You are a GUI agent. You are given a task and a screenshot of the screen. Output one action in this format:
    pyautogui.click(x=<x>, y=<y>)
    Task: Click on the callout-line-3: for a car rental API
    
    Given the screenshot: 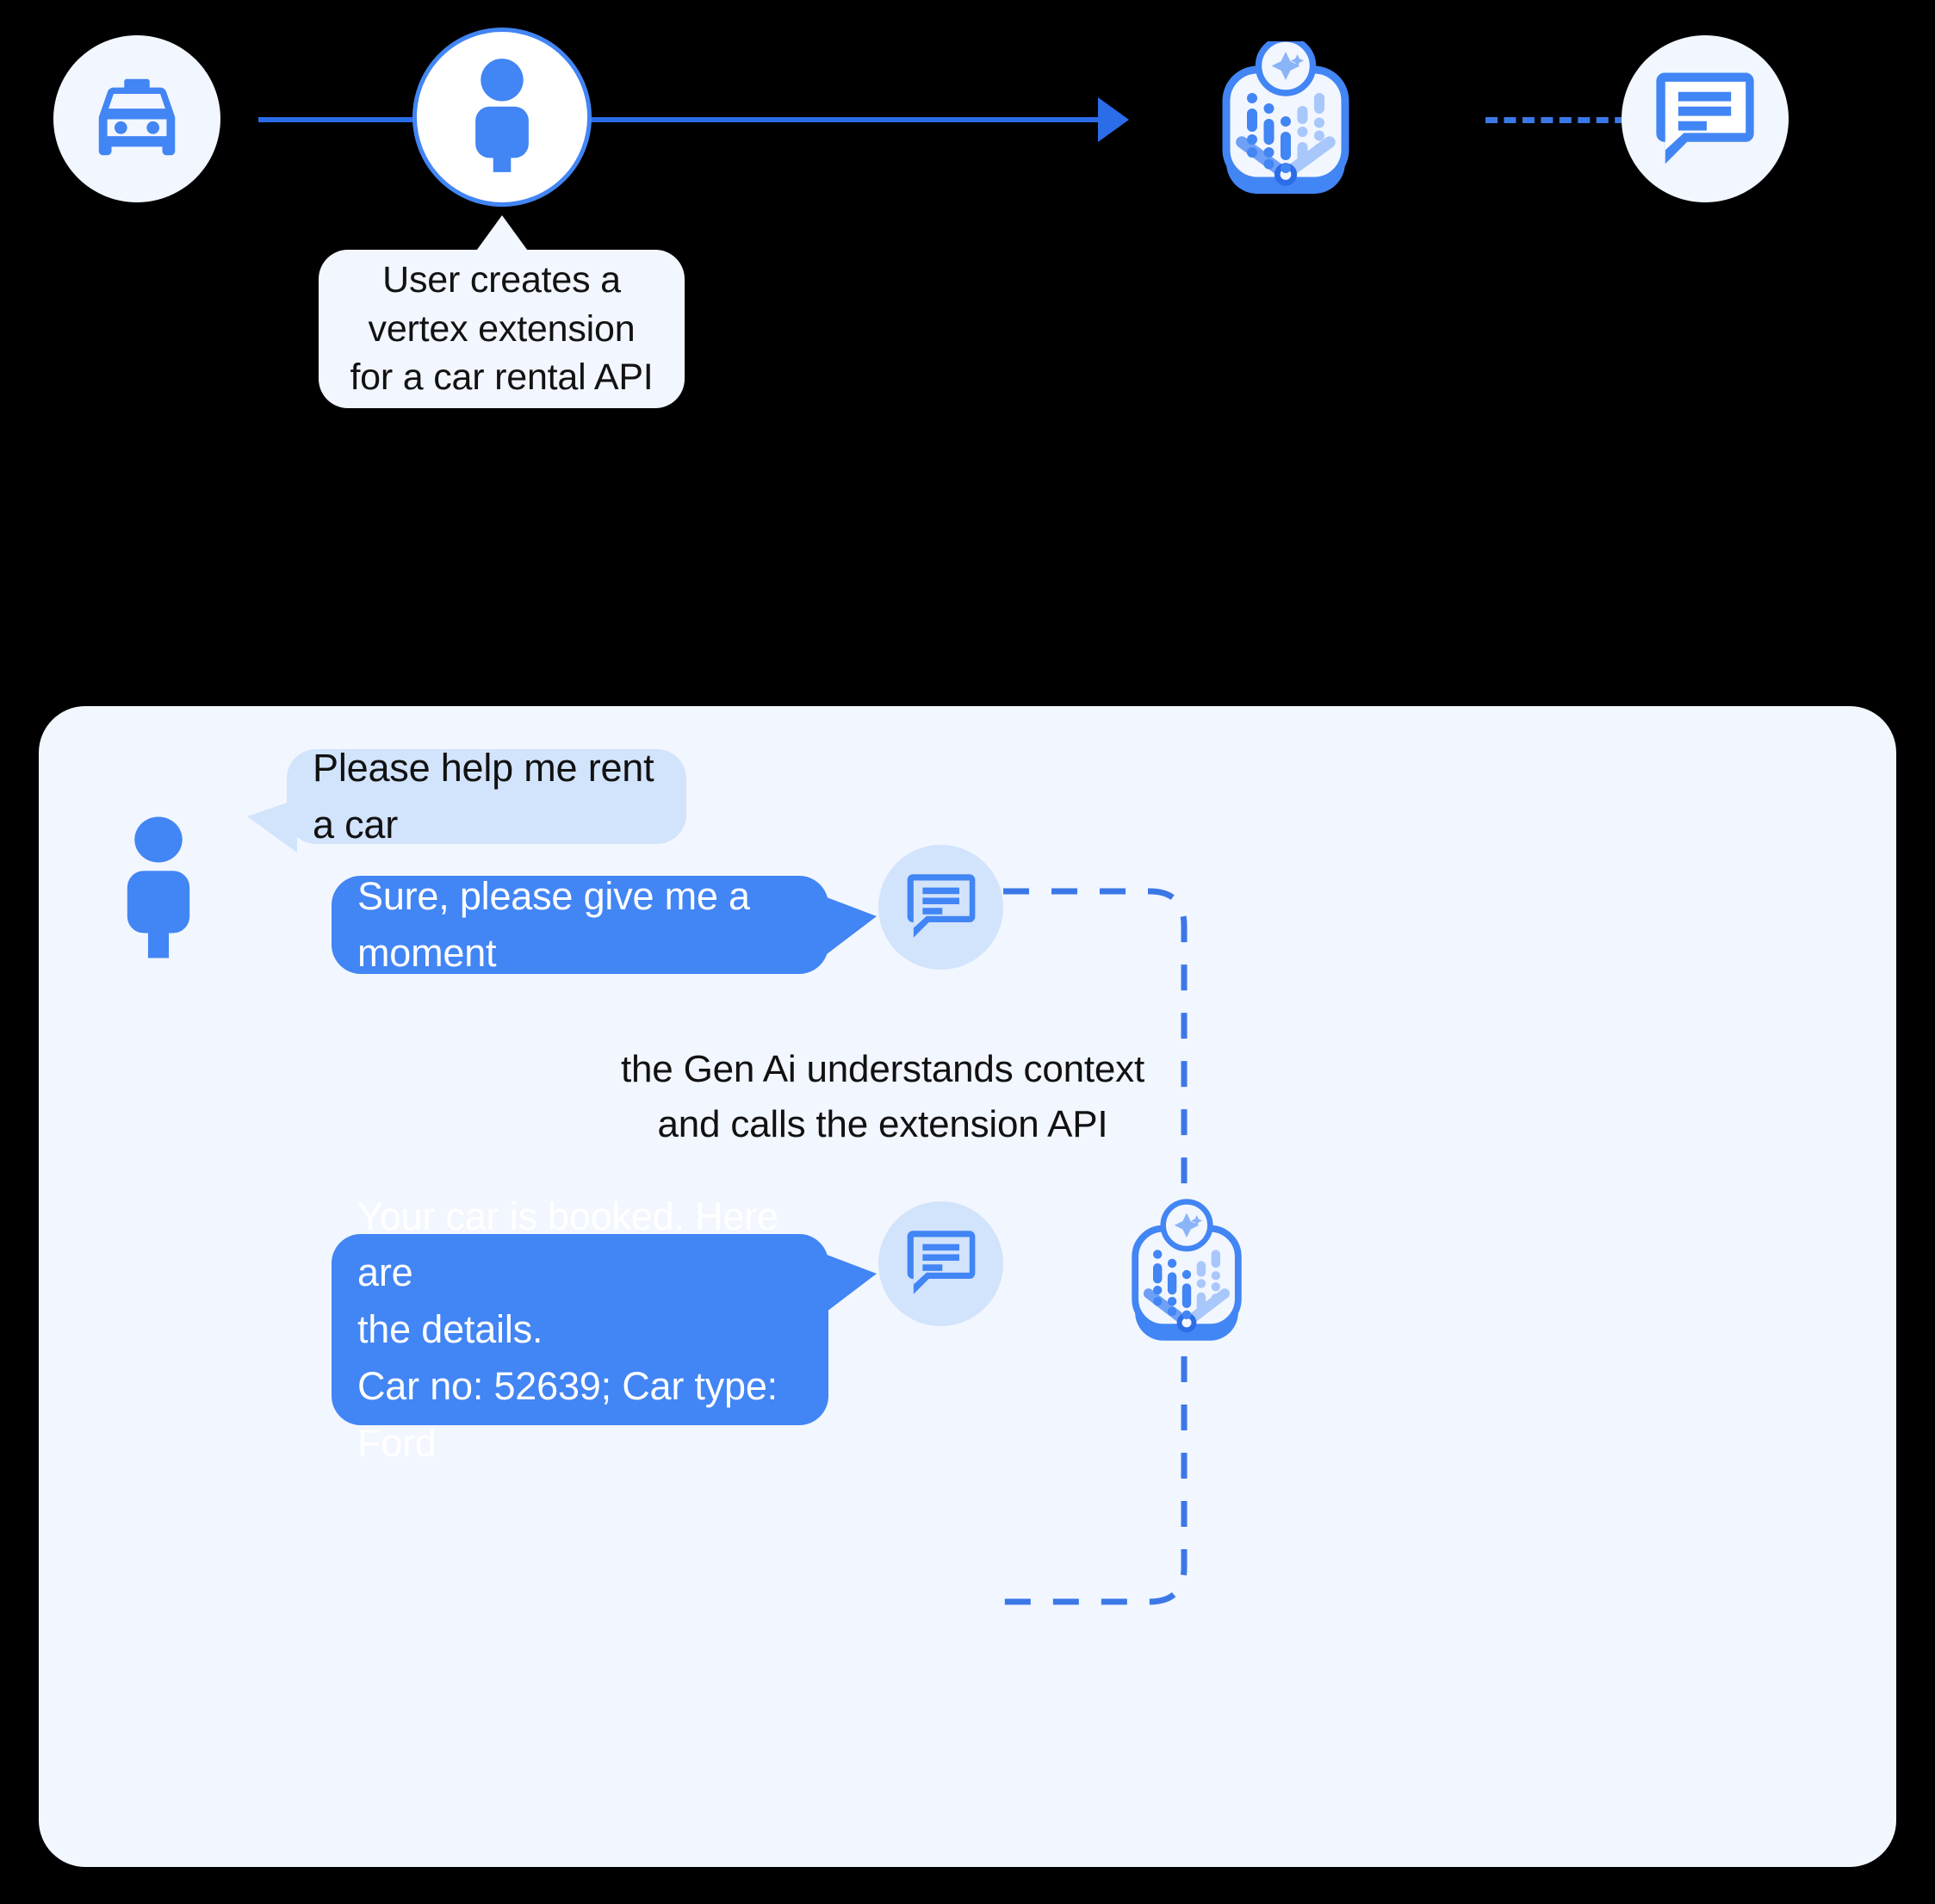 What is the action you would take?
    pyautogui.click(x=502, y=378)
    